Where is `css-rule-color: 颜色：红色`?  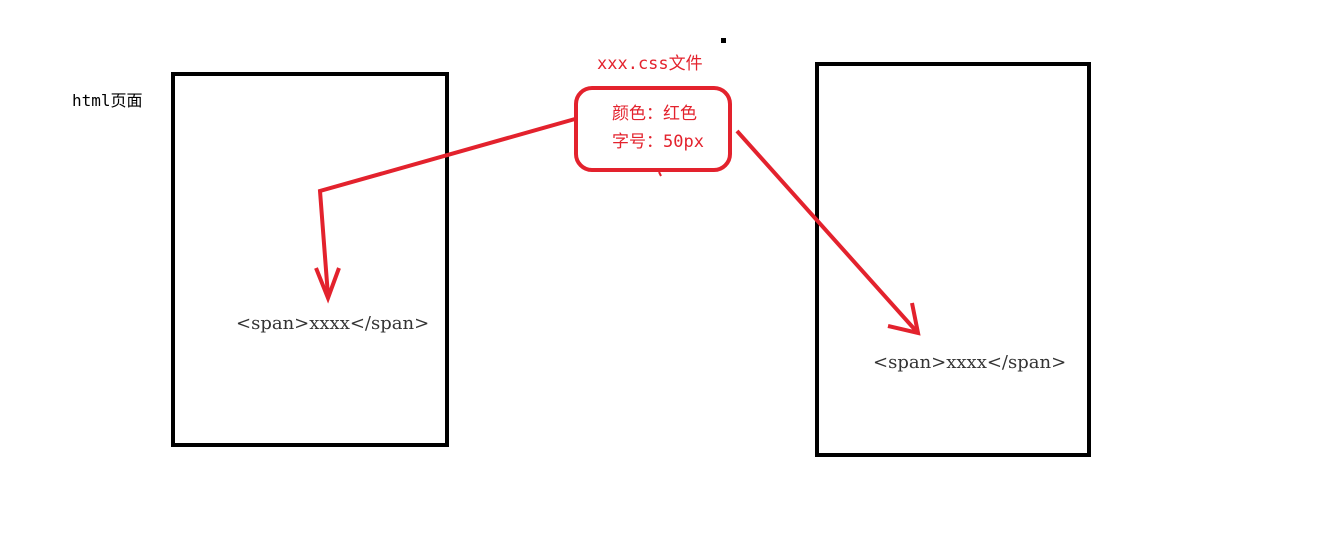 css-rule-color: 颜色：红色 is located at coordinates (654, 114).